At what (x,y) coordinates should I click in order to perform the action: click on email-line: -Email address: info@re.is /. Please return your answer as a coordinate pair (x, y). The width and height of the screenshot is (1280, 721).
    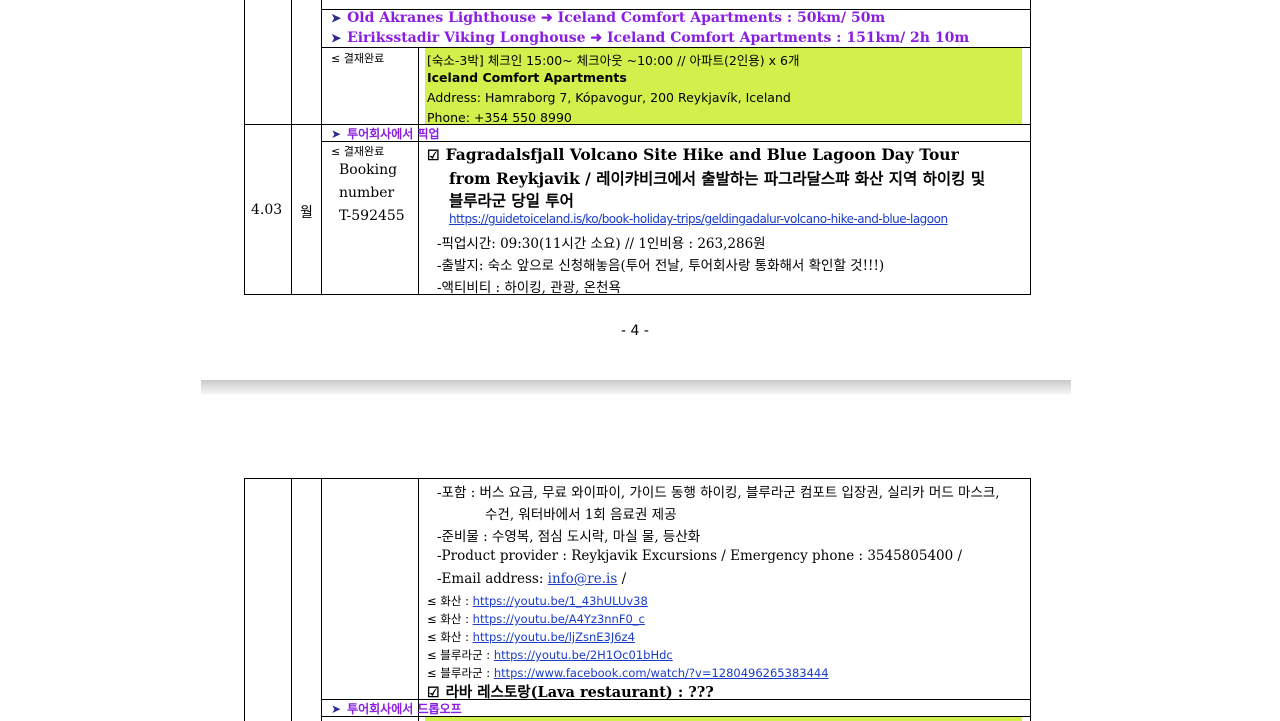
    Looking at the image, I should click on (532, 579).